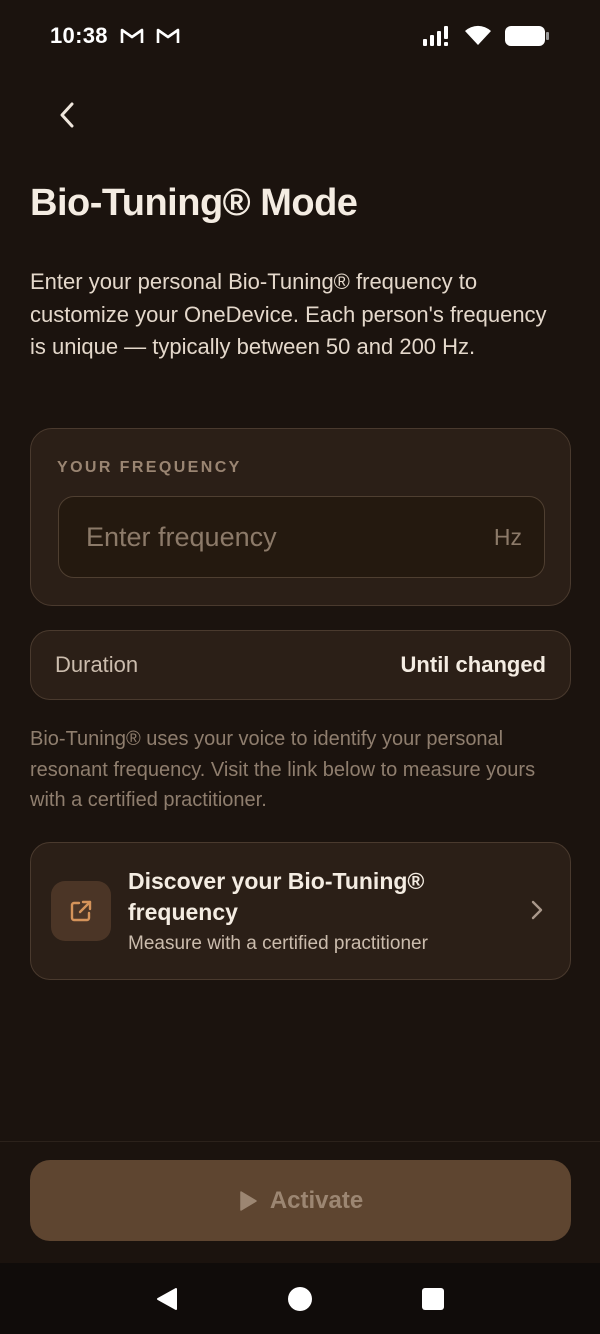 Image resolution: width=600 pixels, height=1334 pixels. I want to click on system-nav-bar, so click(300, 1298).